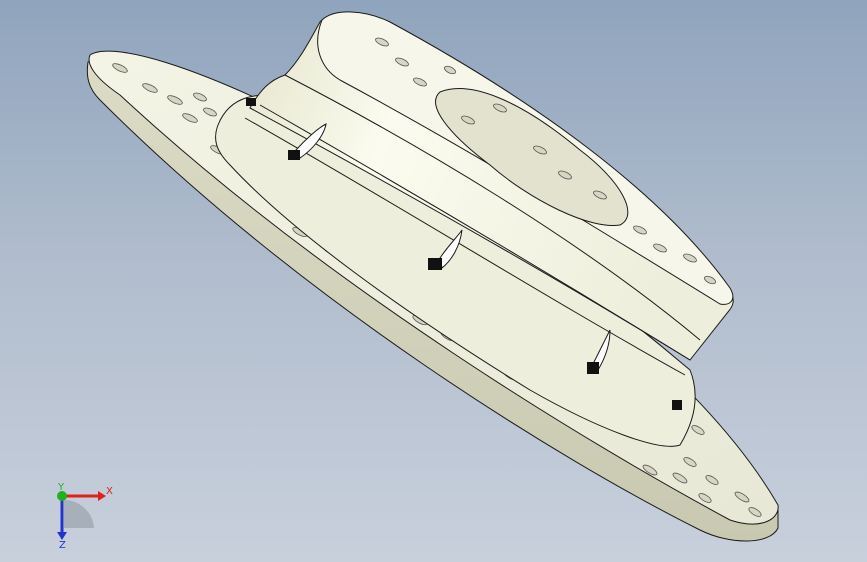  I want to click on triad-shadow, so click(79, 513).